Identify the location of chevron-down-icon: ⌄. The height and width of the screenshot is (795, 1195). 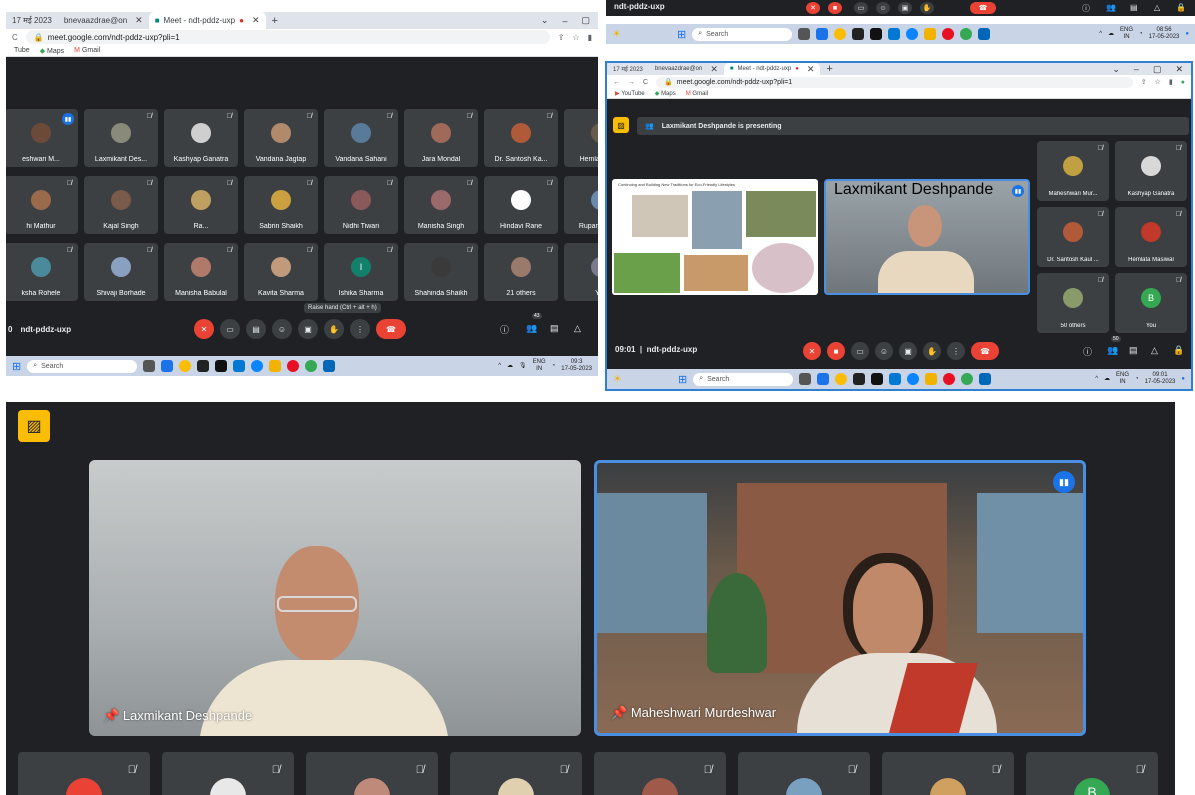
(545, 20).